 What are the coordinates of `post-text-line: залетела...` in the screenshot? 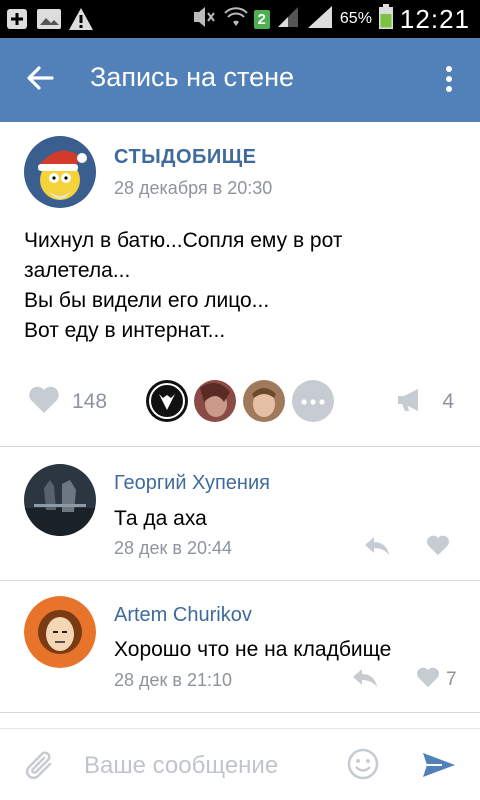 It's located at (77, 270).